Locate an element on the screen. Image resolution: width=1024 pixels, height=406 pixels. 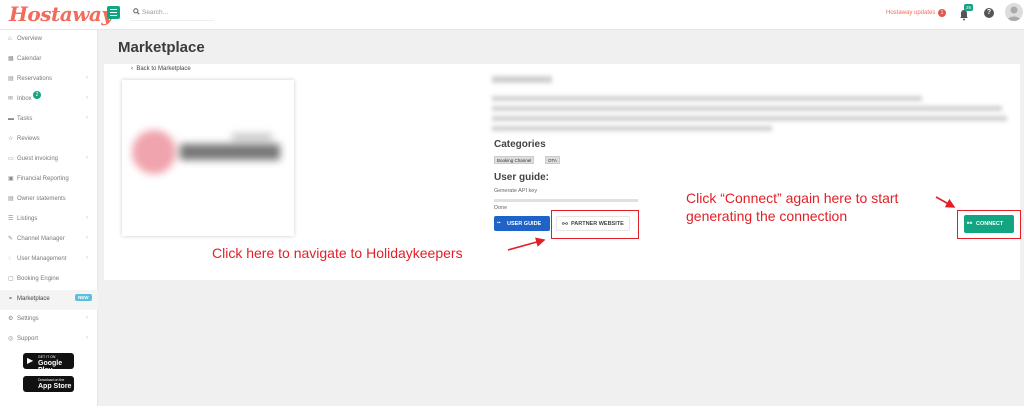
back-link-label: Back to Marketplace is located at coordinates (163, 69).